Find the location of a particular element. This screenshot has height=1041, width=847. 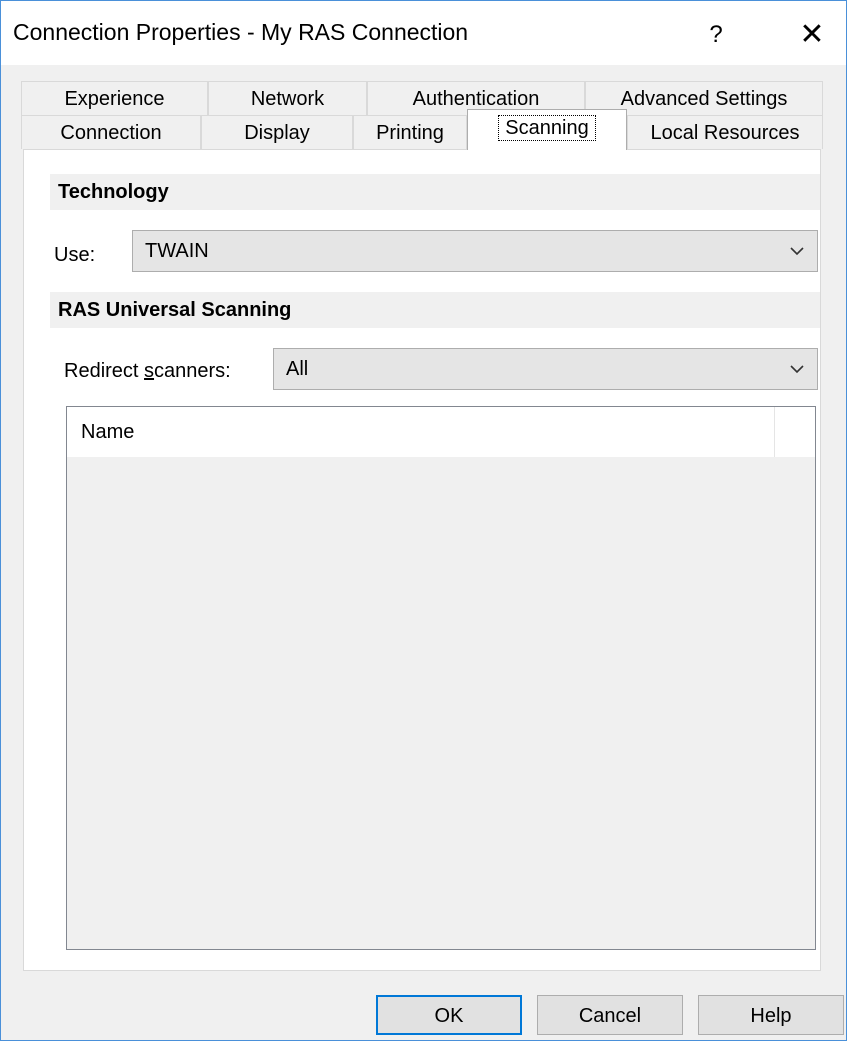

cancel-button: Cancel is located at coordinates (610, 1015).